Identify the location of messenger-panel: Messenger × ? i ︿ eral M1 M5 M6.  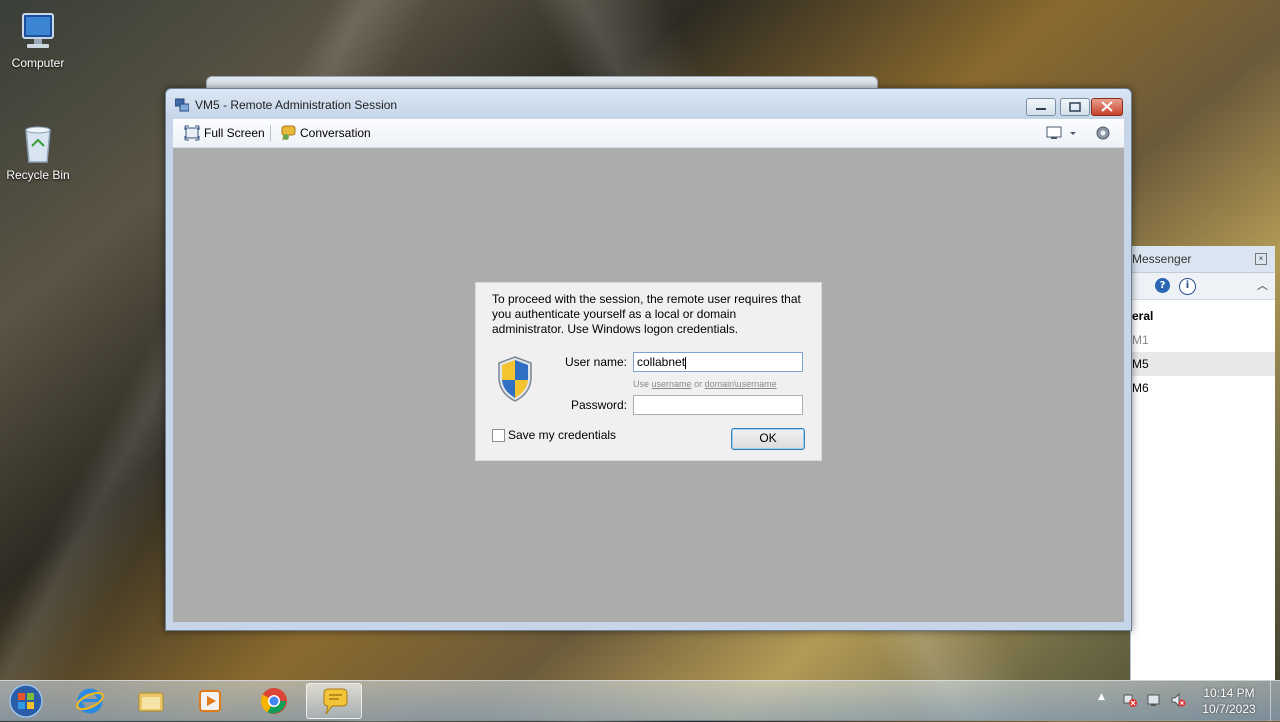
(1202, 463).